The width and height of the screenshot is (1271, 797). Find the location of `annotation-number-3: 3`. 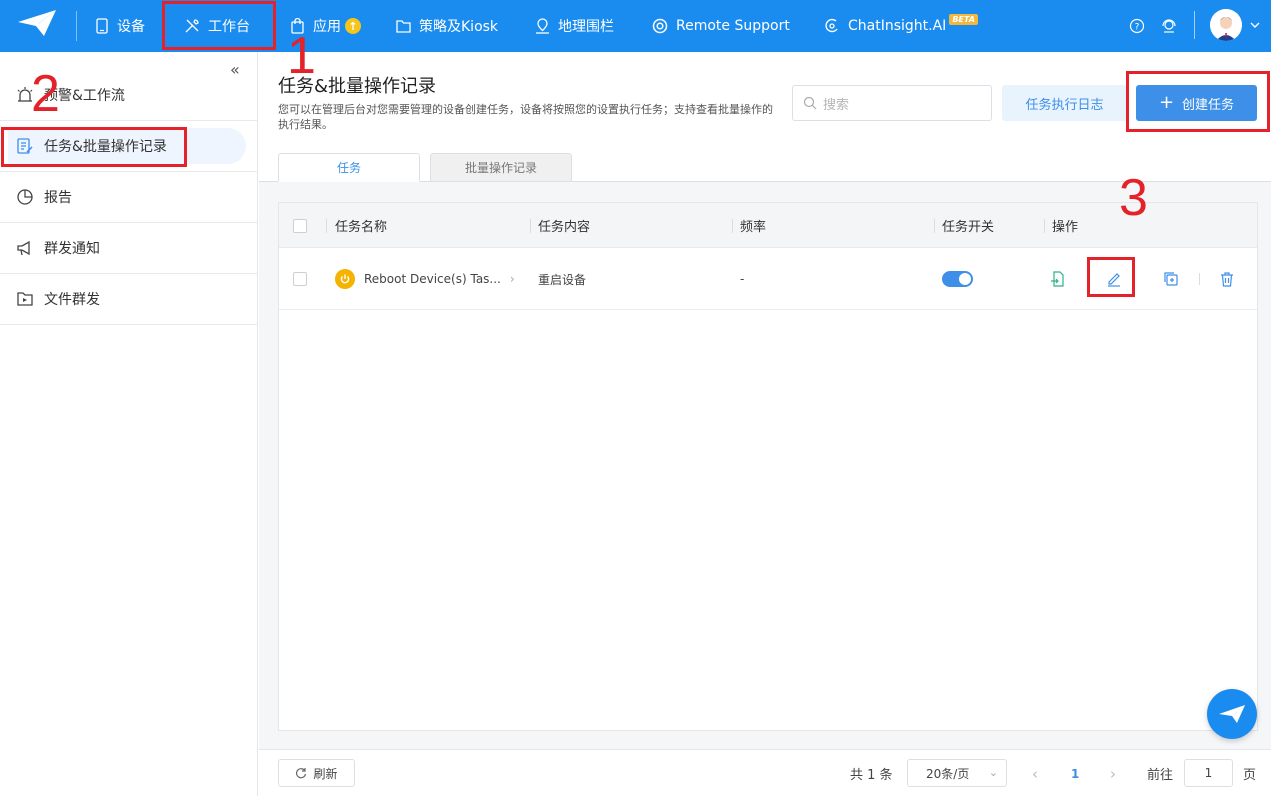

annotation-number-3: 3 is located at coordinates (1133, 198).